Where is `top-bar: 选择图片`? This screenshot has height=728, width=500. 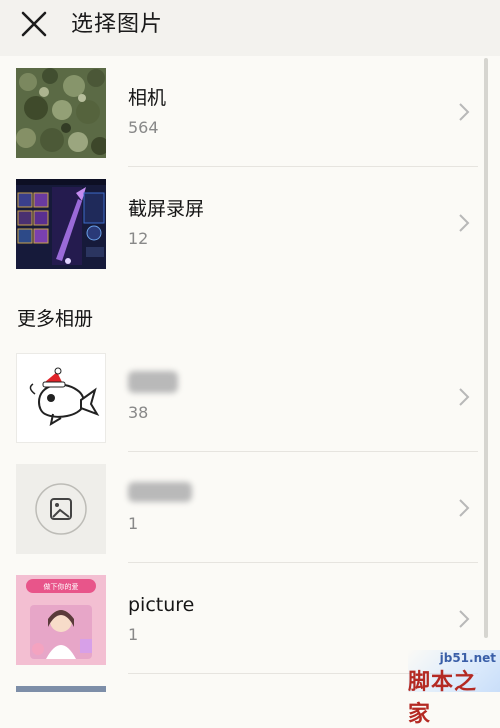
top-bar: 选择图片 is located at coordinates (250, 28).